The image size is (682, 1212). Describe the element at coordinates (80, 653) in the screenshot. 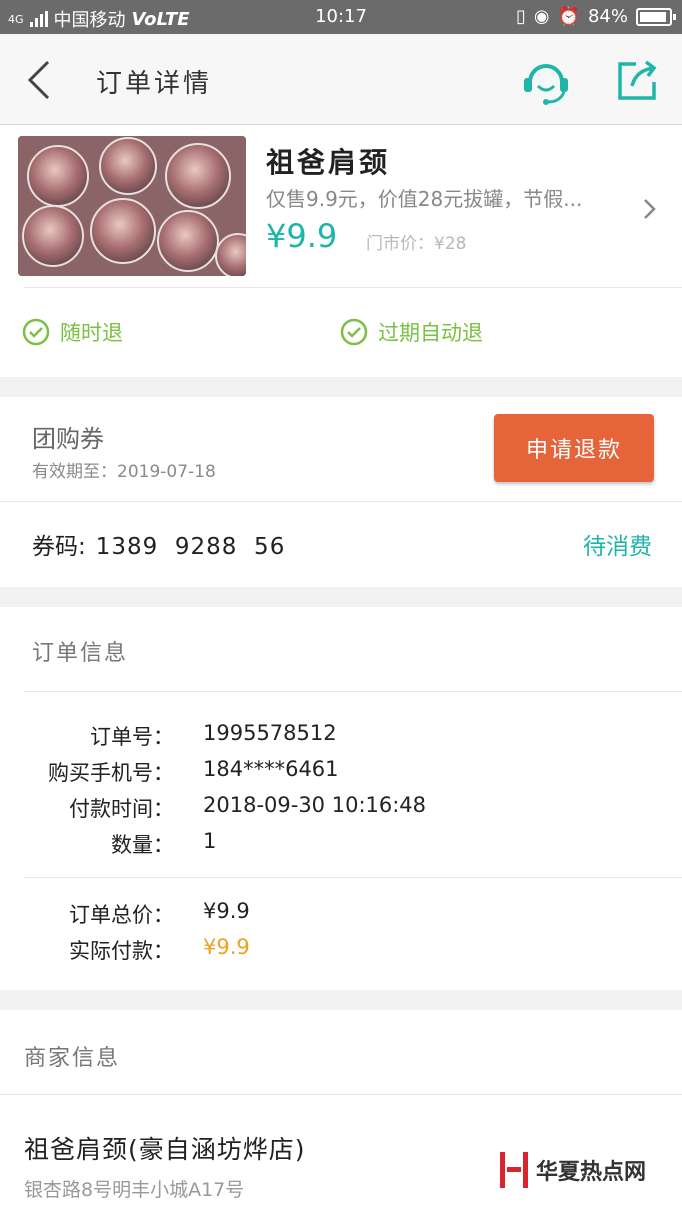

I see `order-info-title: 订单信息` at that location.